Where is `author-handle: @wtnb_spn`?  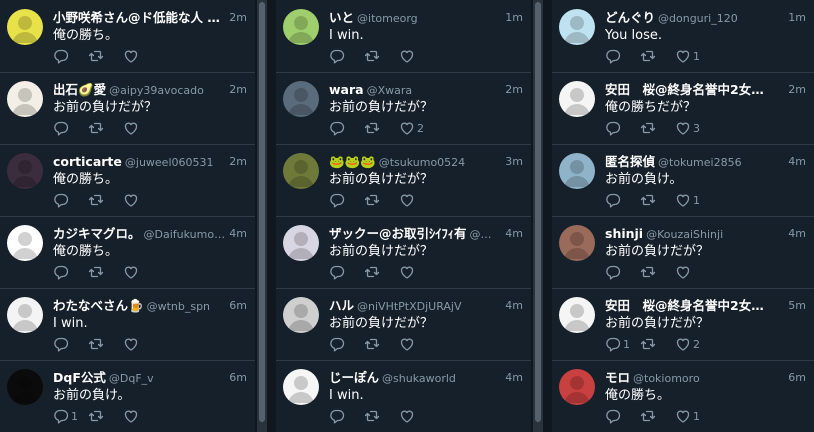
author-handle: @wtnb_spn is located at coordinates (178, 306).